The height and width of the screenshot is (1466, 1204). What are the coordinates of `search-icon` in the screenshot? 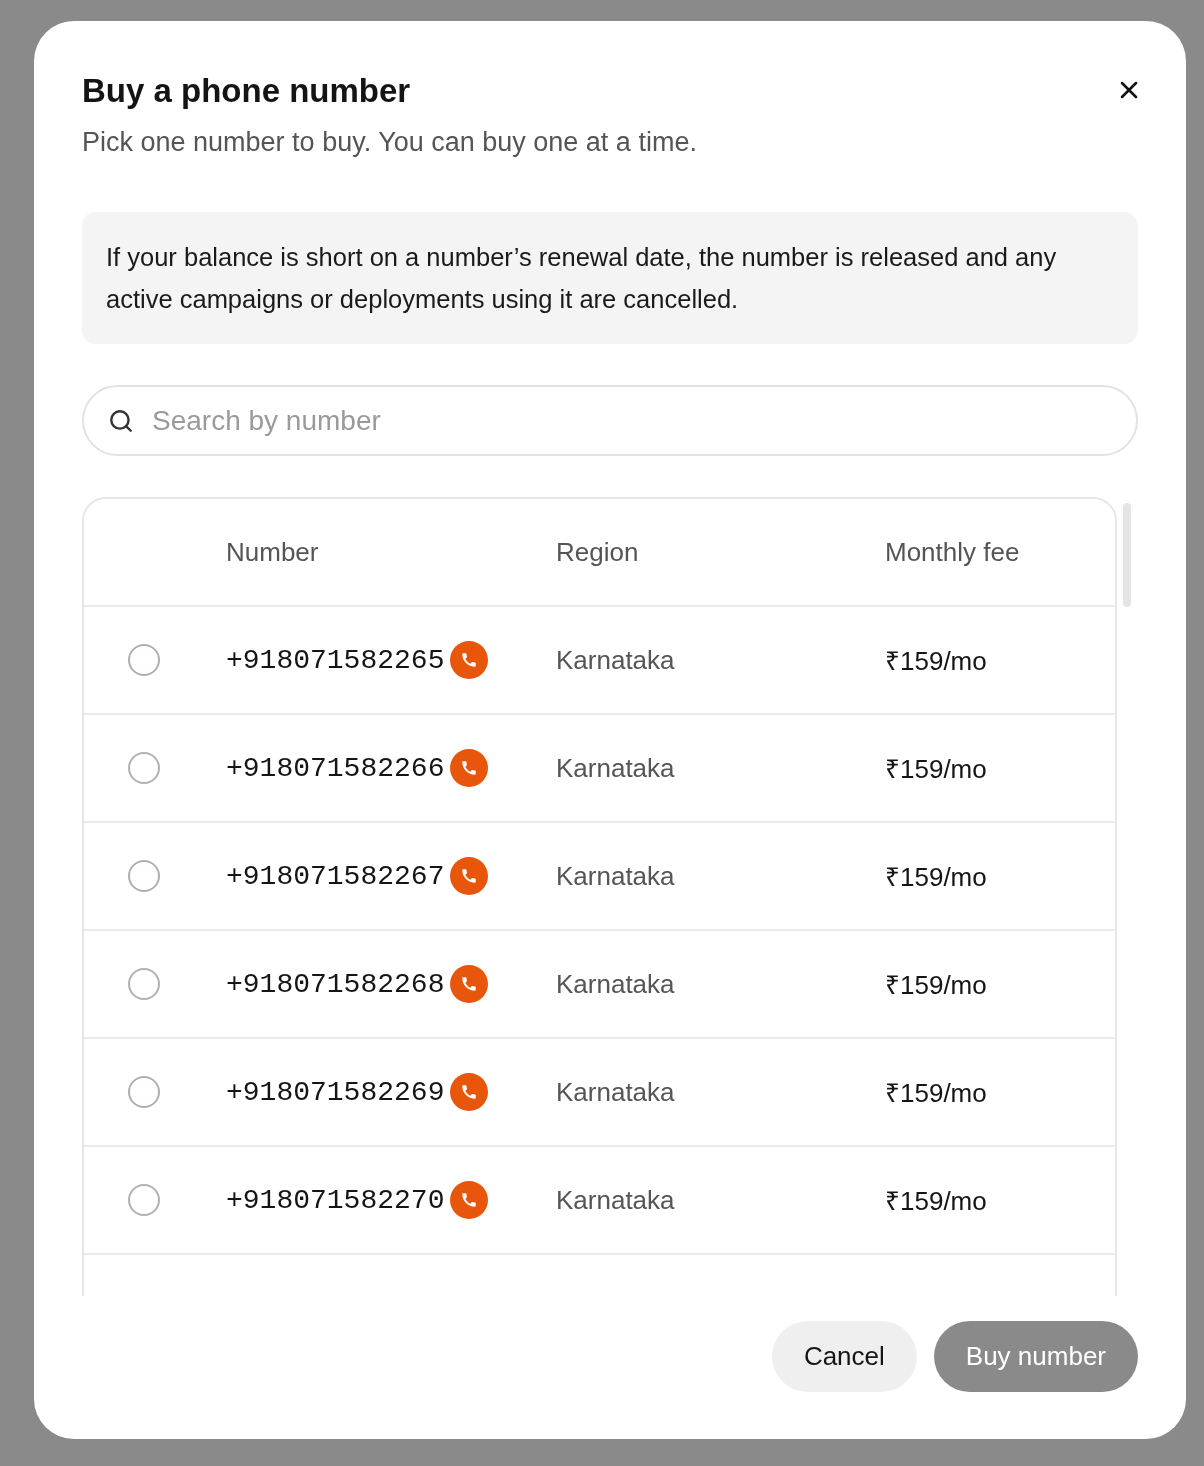 It's located at (121, 421).